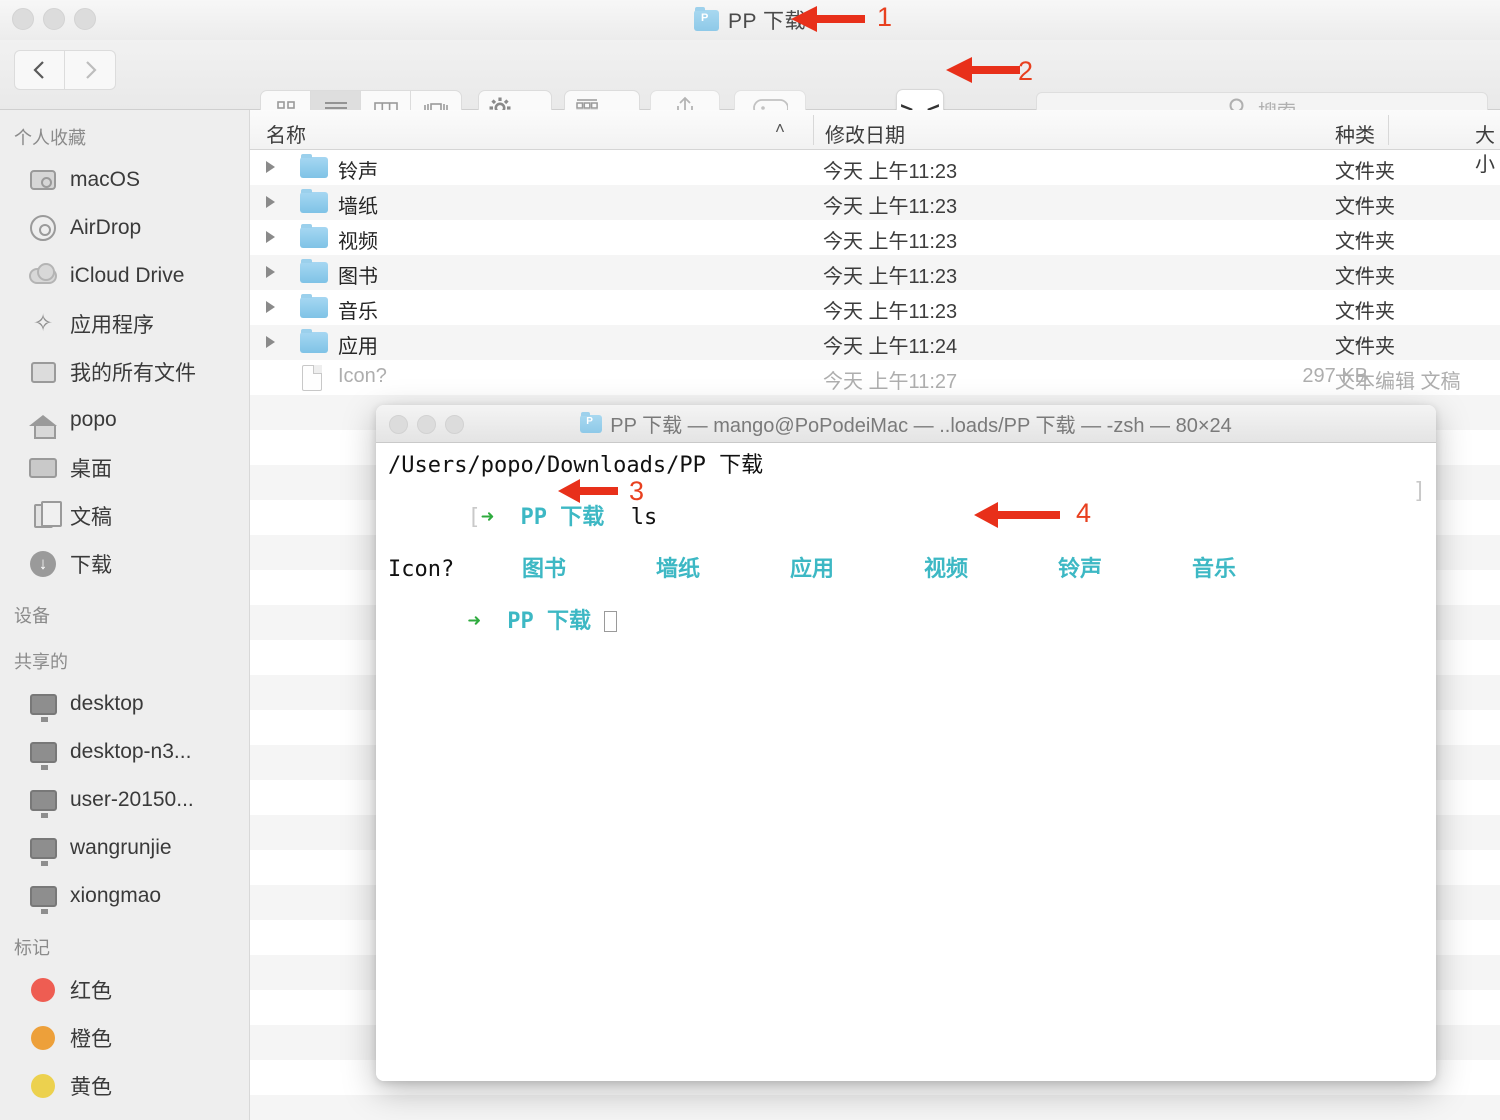  What do you see at coordinates (39, 70) in the screenshot?
I see `back-button` at bounding box center [39, 70].